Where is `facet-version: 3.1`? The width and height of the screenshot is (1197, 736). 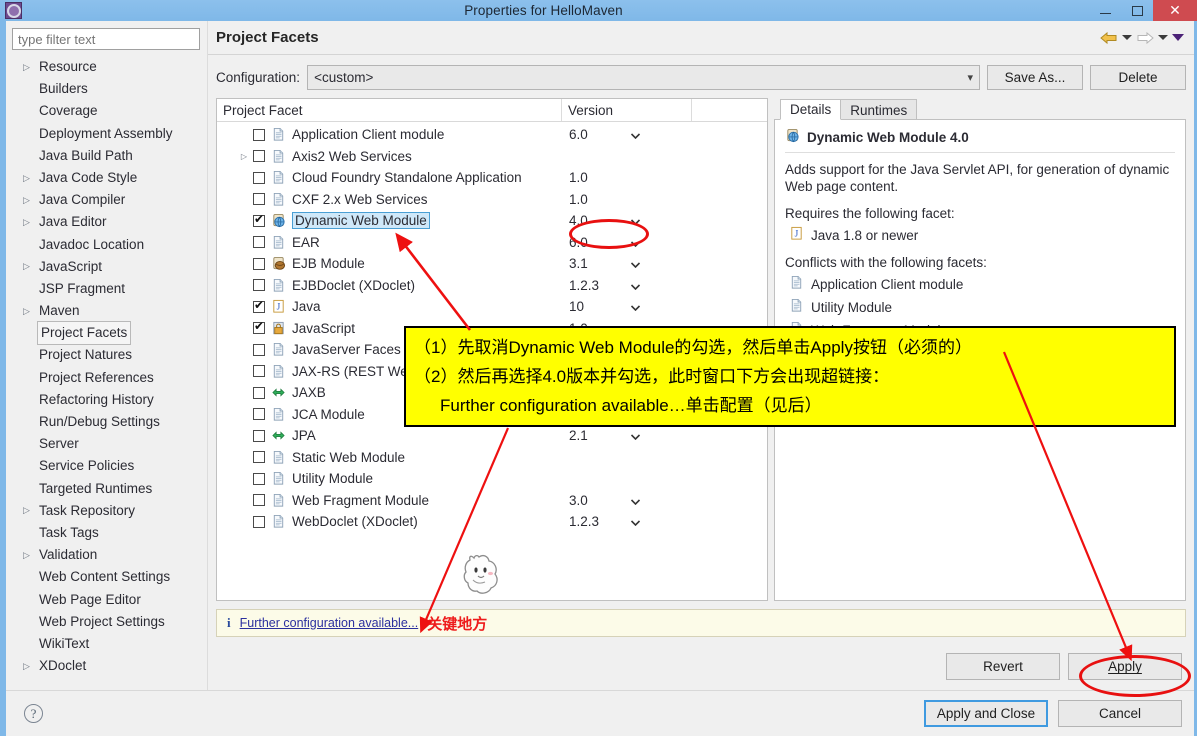
facet-version: 3.1 is located at coordinates (578, 263).